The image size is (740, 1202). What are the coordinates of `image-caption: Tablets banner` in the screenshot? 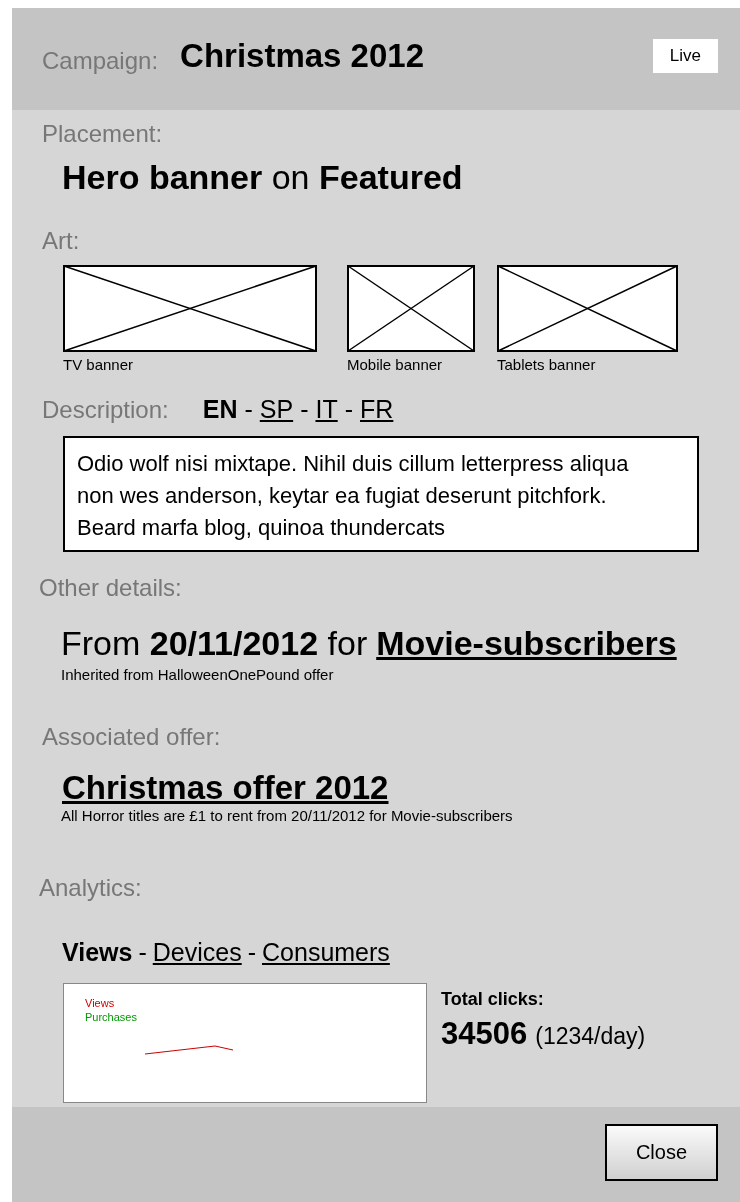 It's located at (547, 364).